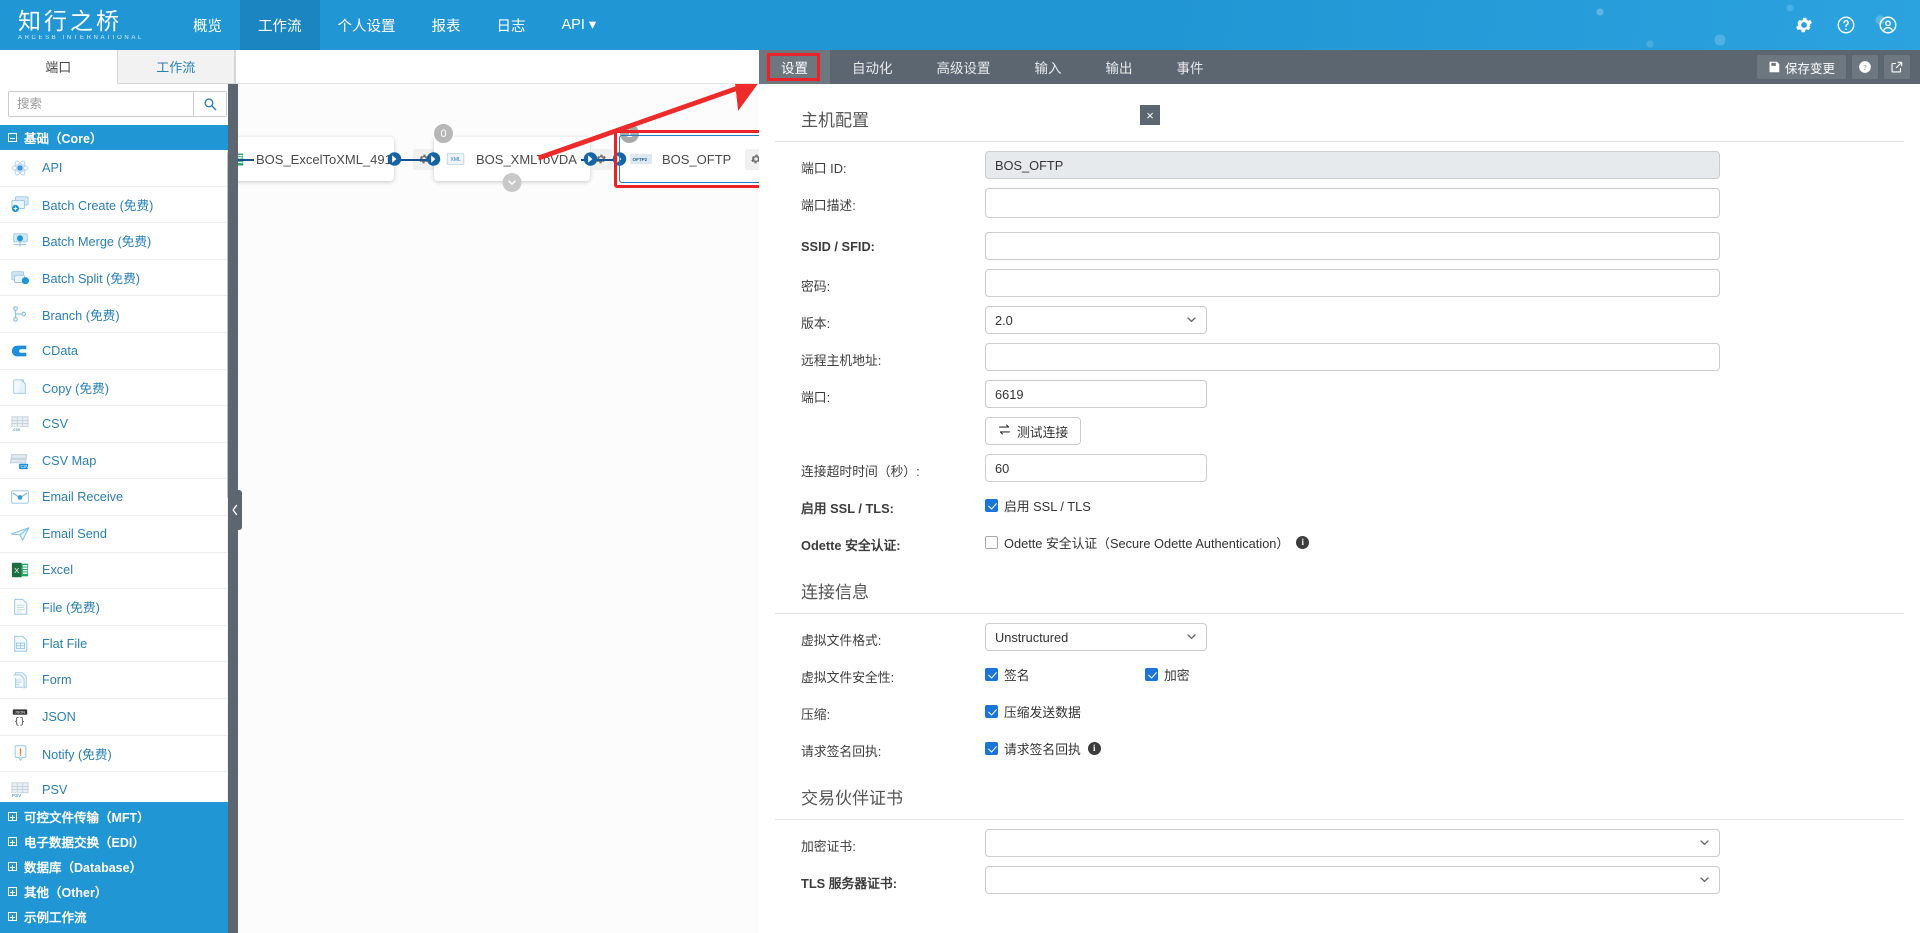  Describe the element at coordinates (210, 104) in the screenshot. I see `search-button` at that location.